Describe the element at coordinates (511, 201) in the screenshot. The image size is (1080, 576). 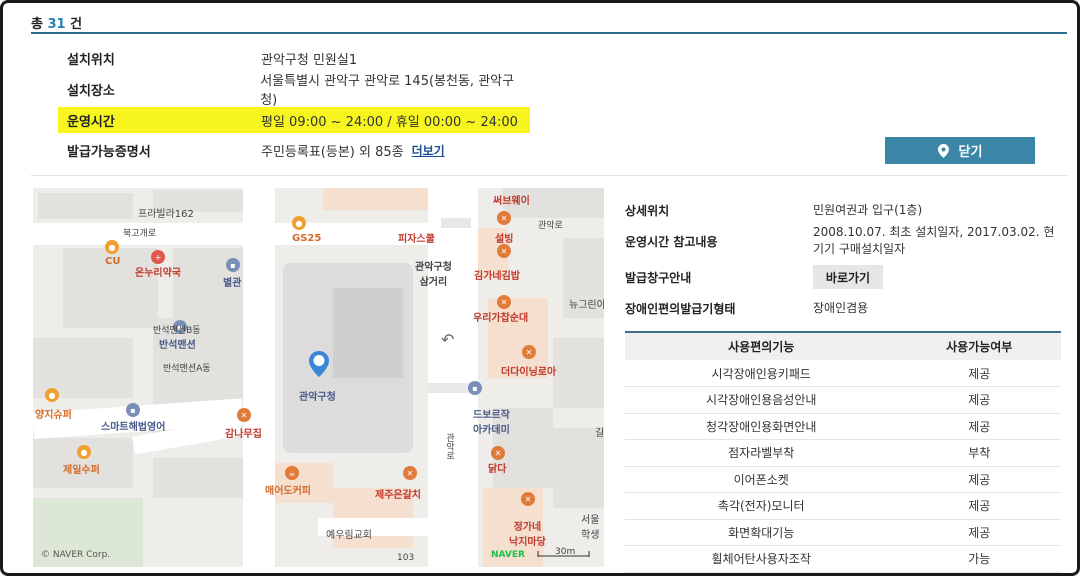
I see `map-label: 써브웨이` at that location.